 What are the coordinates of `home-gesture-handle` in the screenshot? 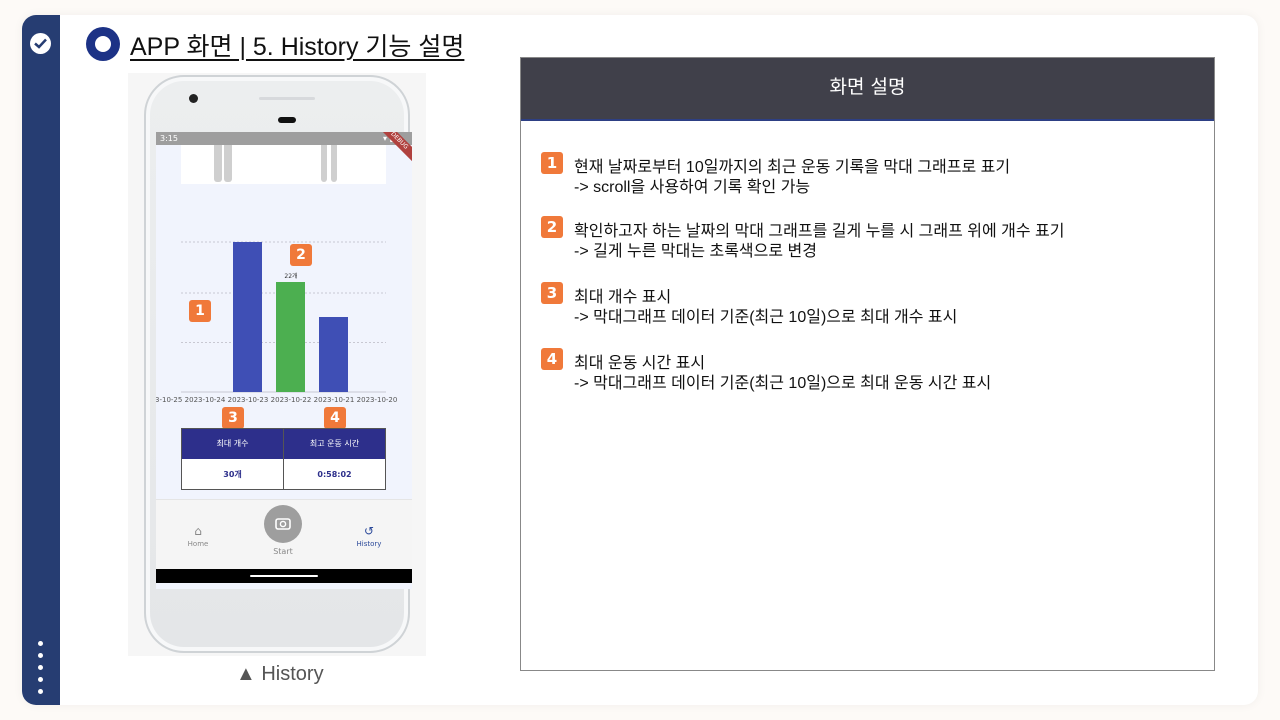 It's located at (284, 576).